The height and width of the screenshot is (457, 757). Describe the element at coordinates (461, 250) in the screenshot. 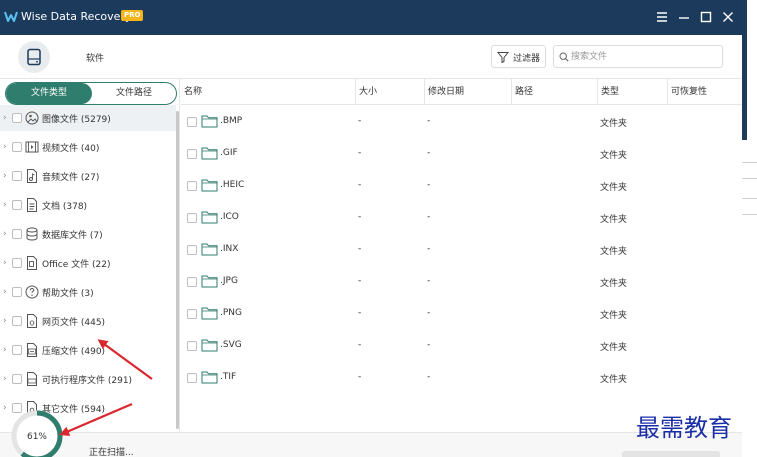

I see `table-row: .INX - - 文件夹` at that location.